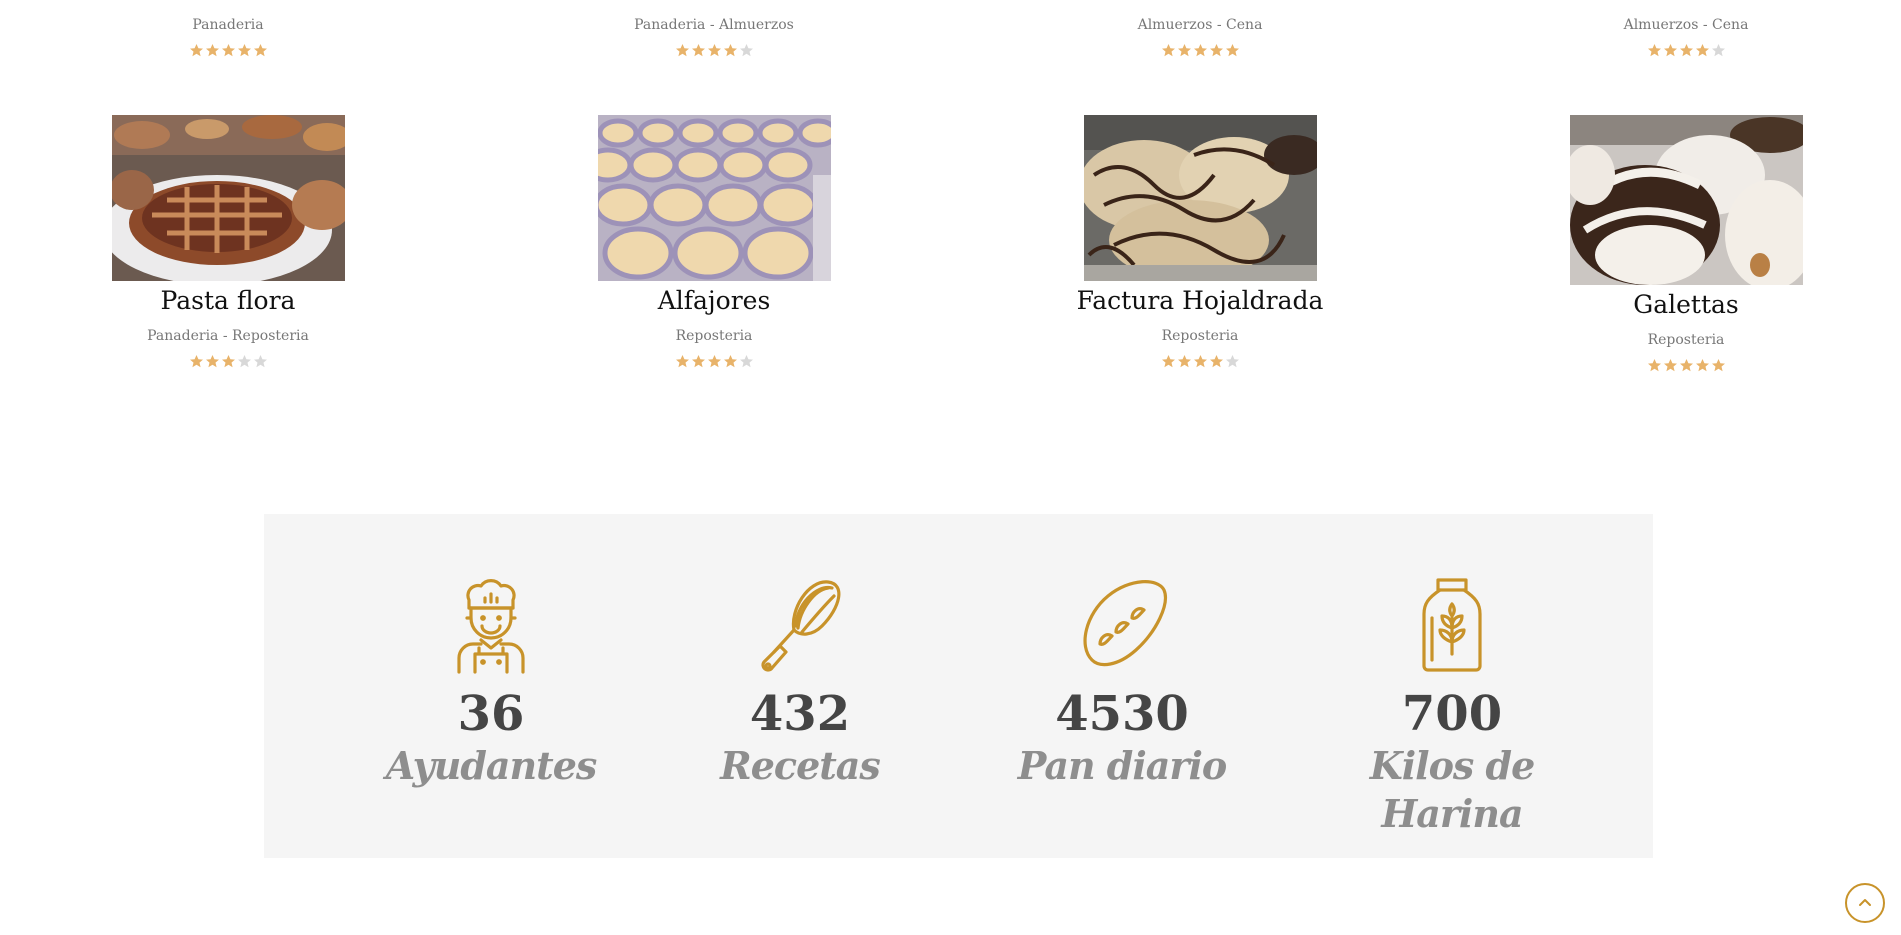 Image resolution: width=1901 pixels, height=935 pixels. What do you see at coordinates (714, 301) in the screenshot?
I see `product-title: Alfajores` at bounding box center [714, 301].